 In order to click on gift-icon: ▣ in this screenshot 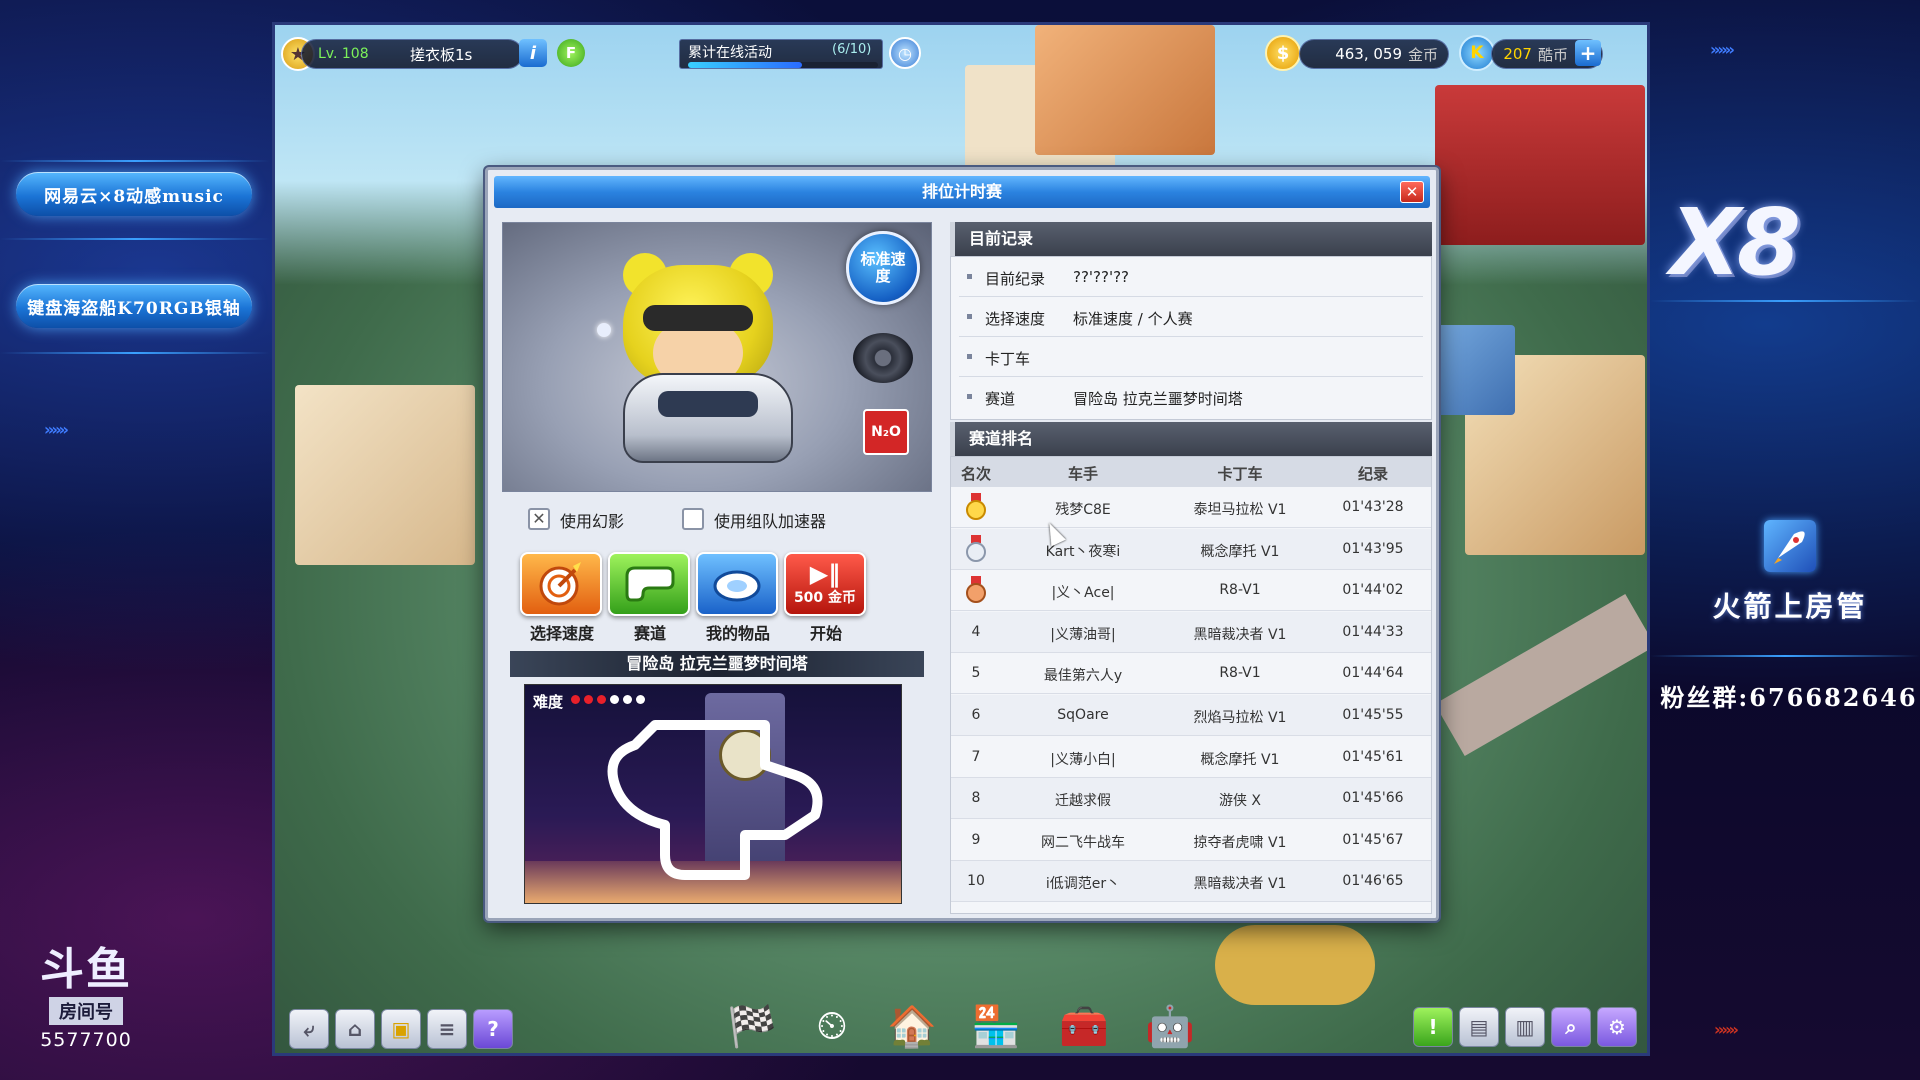, I will do `click(401, 1029)`.